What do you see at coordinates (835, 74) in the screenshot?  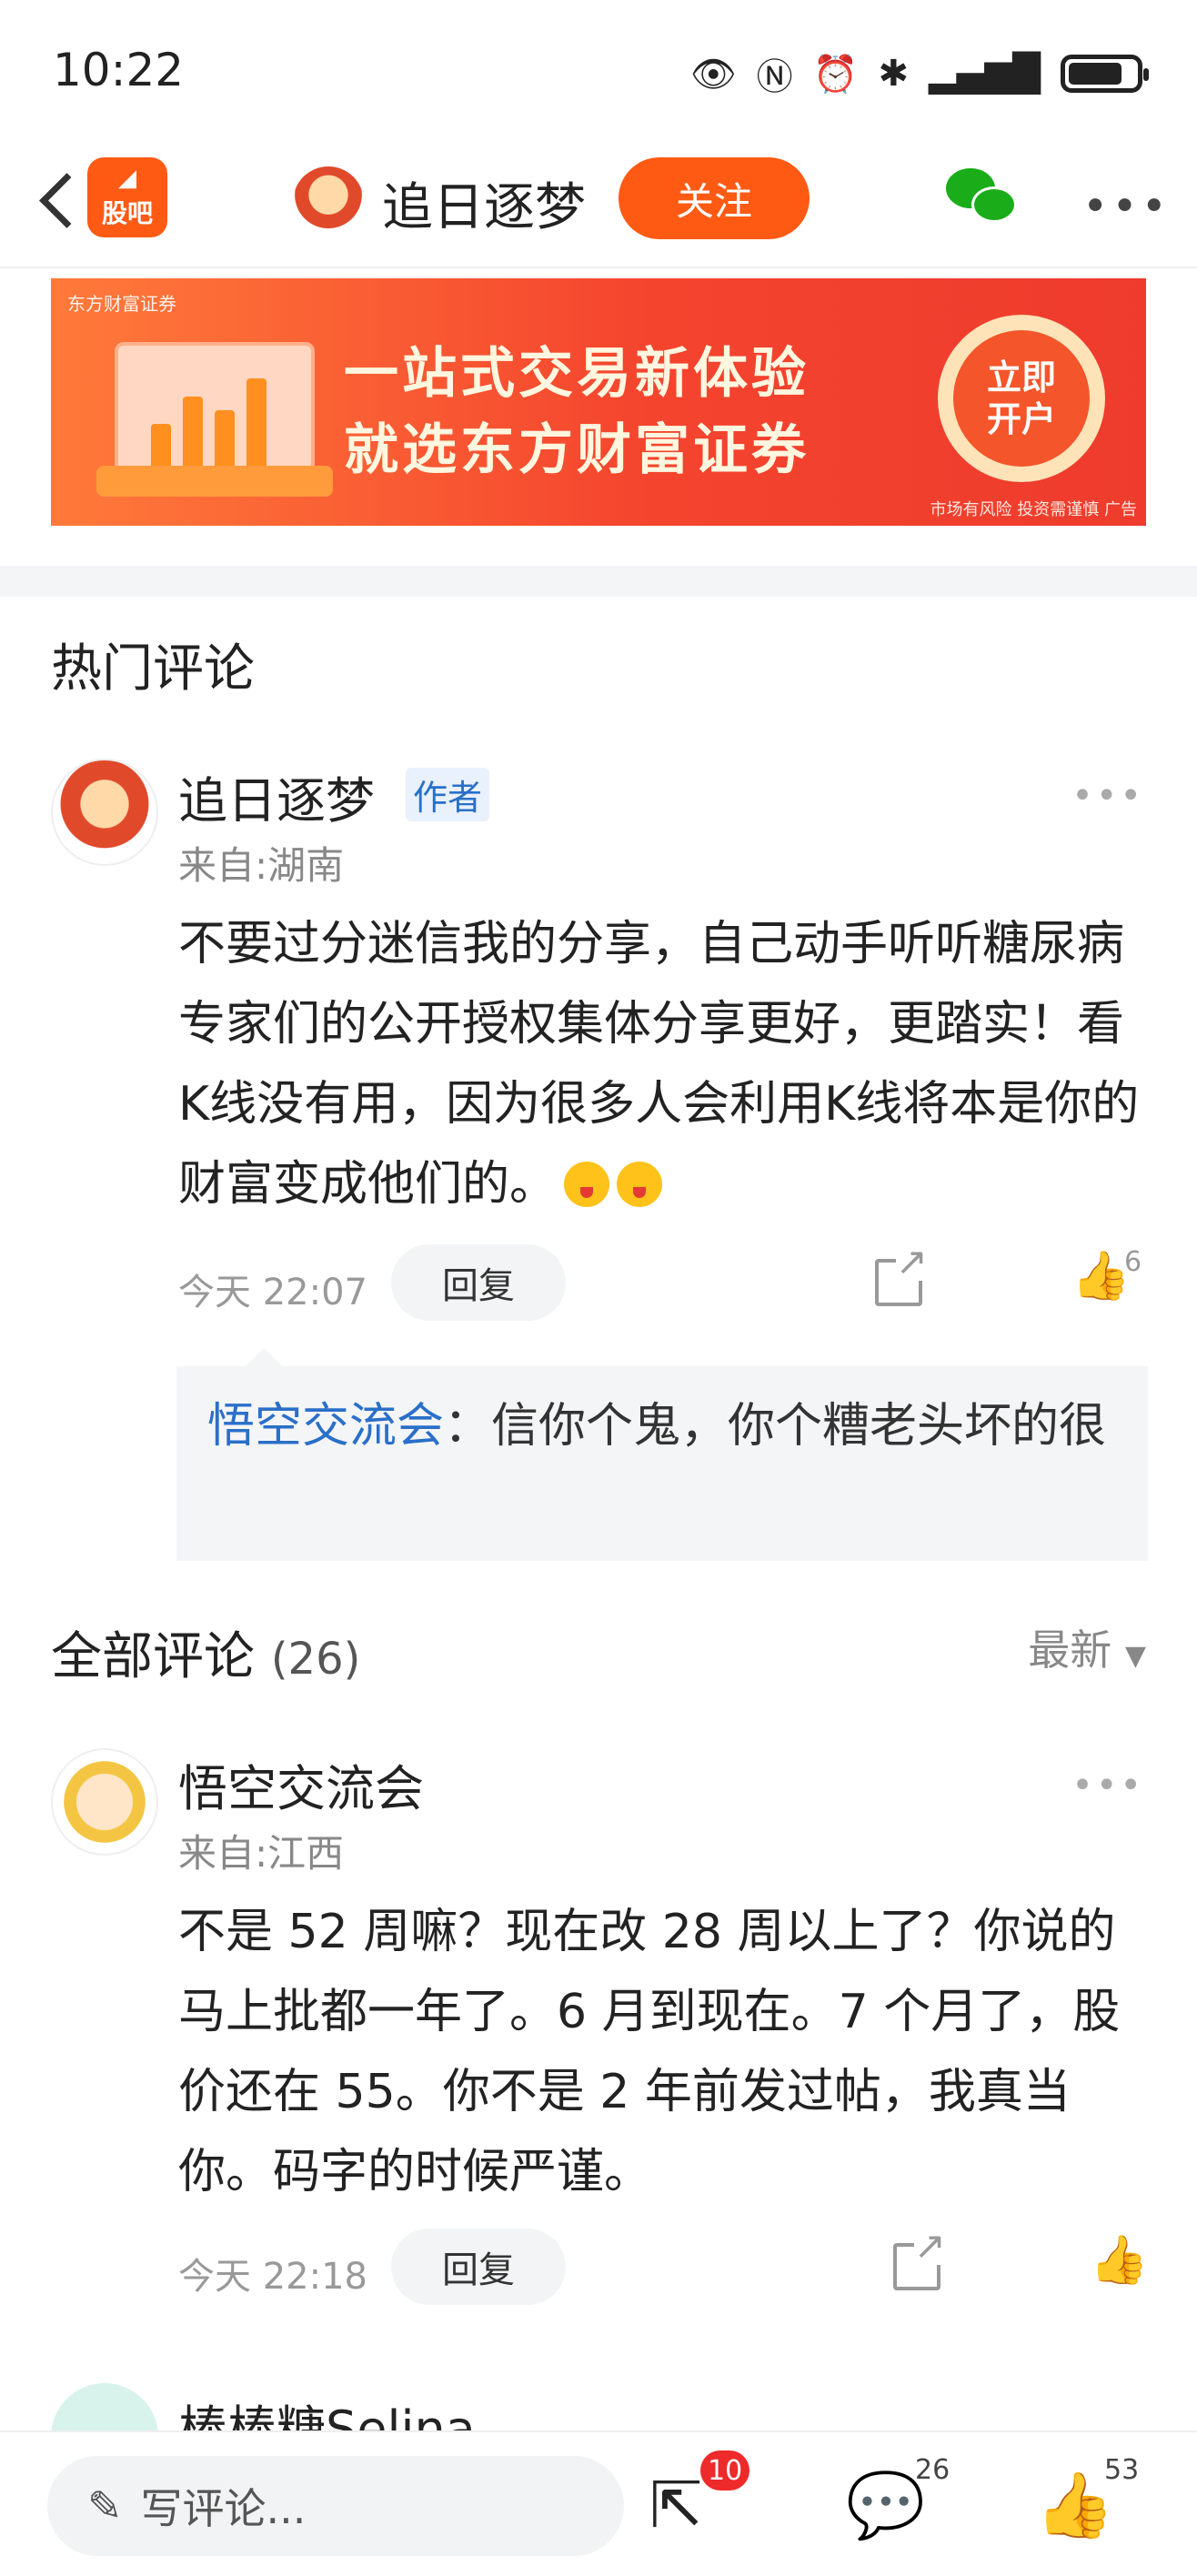 I see `alarm-icon: ⏰` at bounding box center [835, 74].